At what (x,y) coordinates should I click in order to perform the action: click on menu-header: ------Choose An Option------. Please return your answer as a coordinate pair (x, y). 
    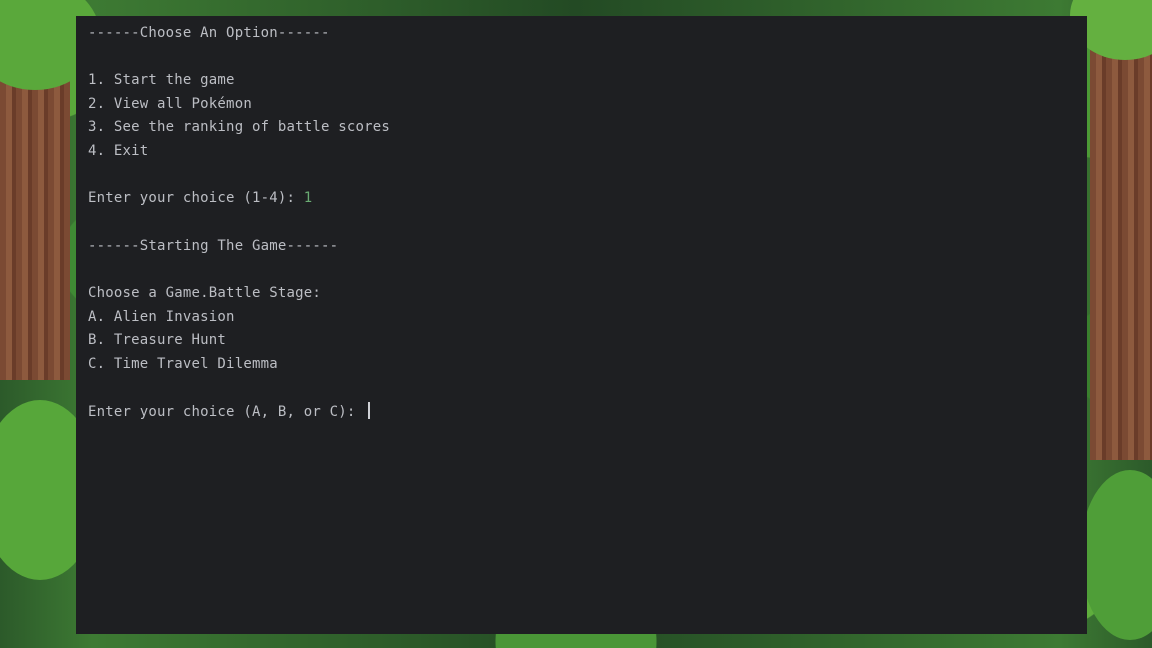
    Looking at the image, I should click on (209, 33).